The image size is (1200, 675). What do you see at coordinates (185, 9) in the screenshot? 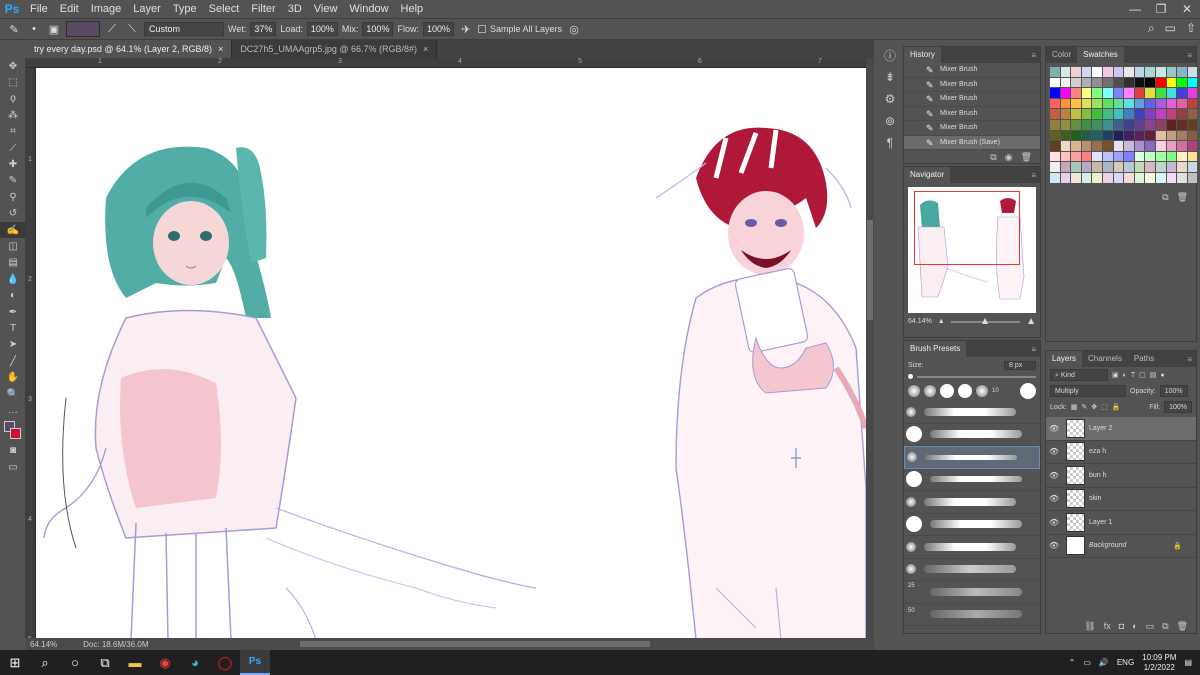
I see `menu-type: Type` at bounding box center [185, 9].